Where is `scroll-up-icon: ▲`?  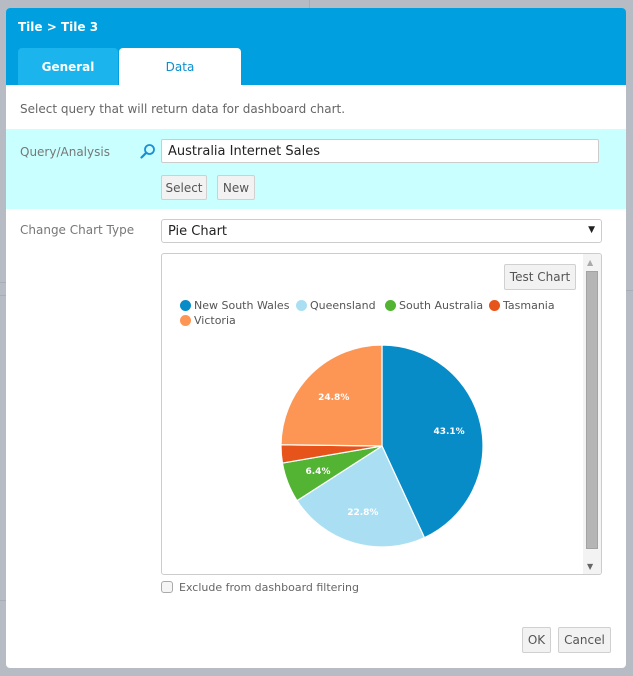
scroll-up-icon: ▲ is located at coordinates (590, 262).